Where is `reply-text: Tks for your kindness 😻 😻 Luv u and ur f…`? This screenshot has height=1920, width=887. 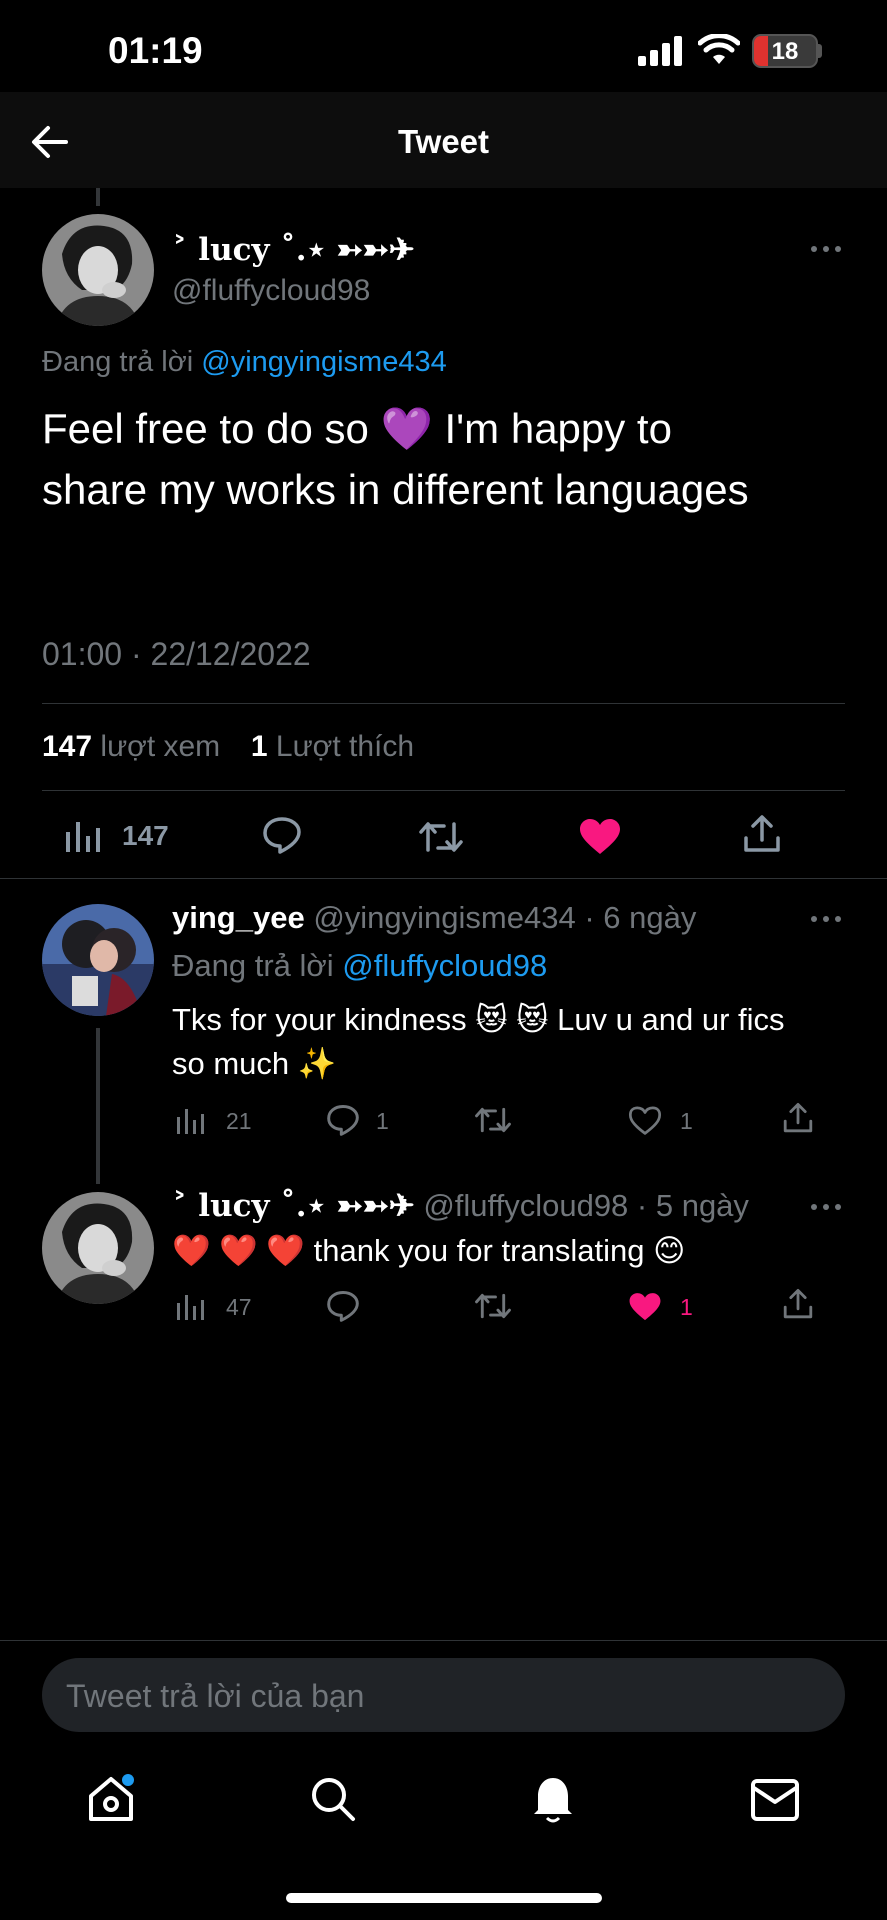 reply-text: Tks for your kindness 😻 😻 Luv u and ur f… is located at coordinates (478, 1042).